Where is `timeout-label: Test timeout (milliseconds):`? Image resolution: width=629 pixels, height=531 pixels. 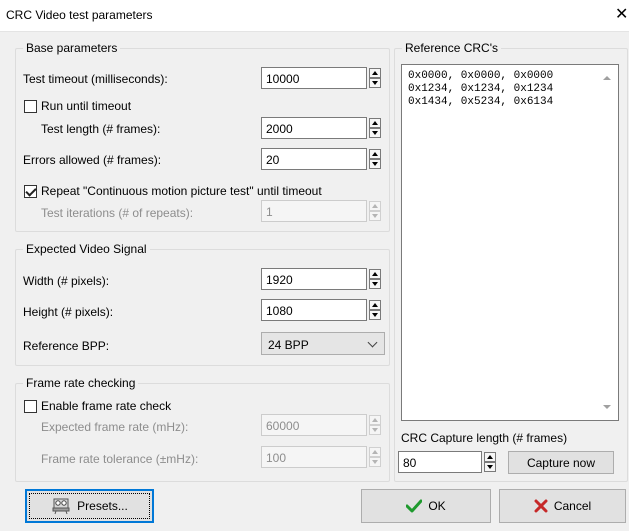 timeout-label: Test timeout (milliseconds): is located at coordinates (95, 79).